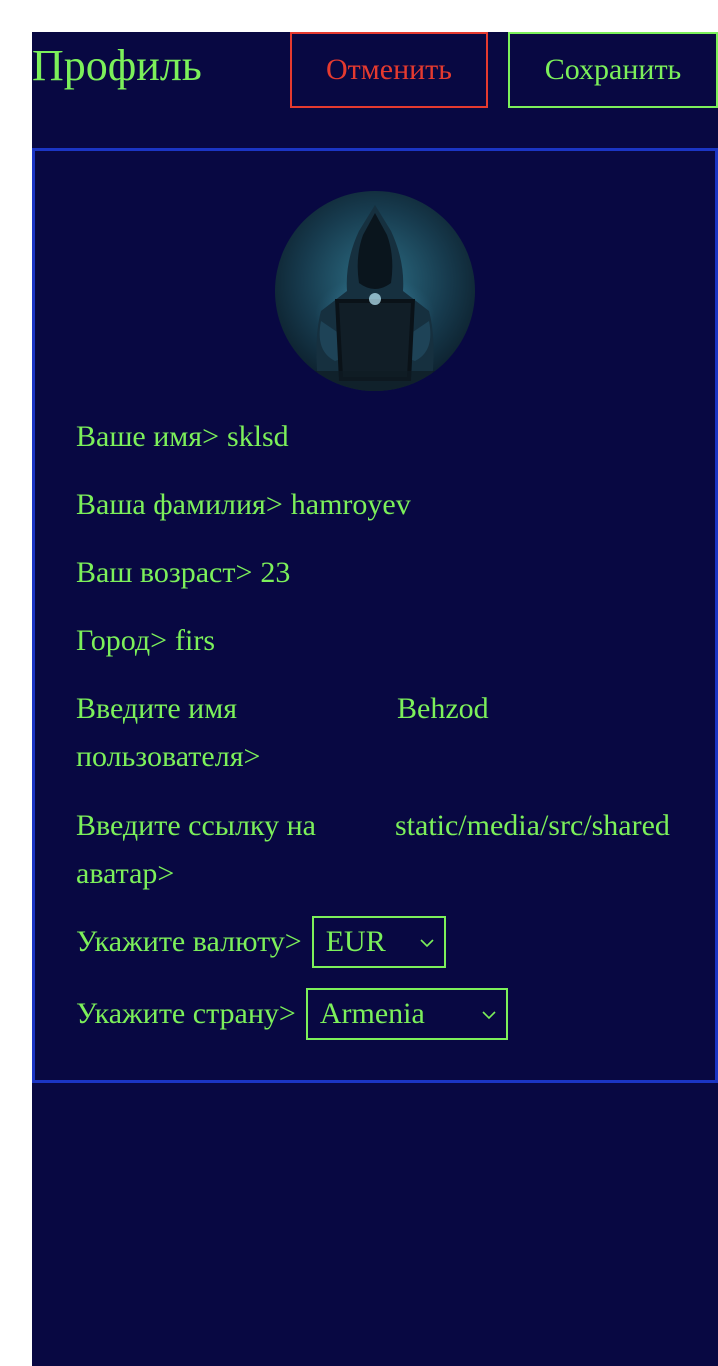 The image size is (718, 1366). What do you see at coordinates (258, 436) in the screenshot?
I see `first-name-value: sklsd` at bounding box center [258, 436].